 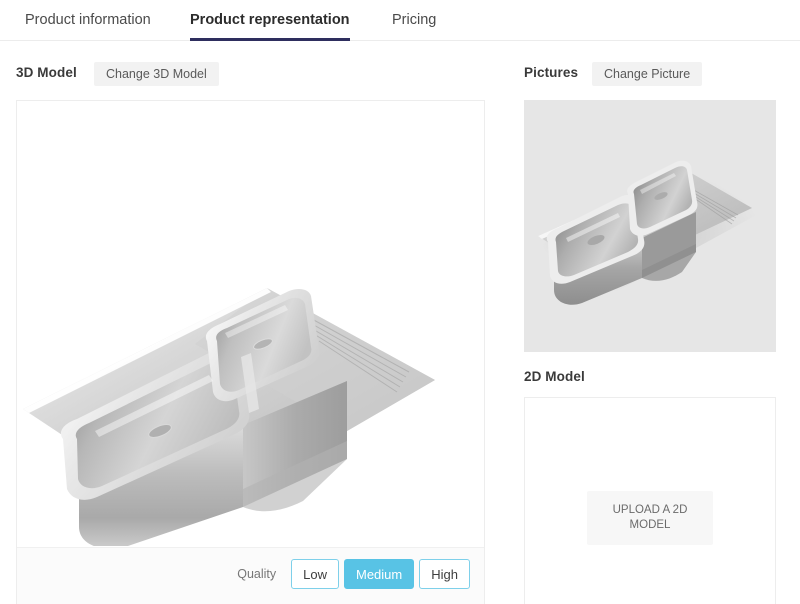 What do you see at coordinates (647, 74) in the screenshot?
I see `change-picture-button: Change Picture` at bounding box center [647, 74].